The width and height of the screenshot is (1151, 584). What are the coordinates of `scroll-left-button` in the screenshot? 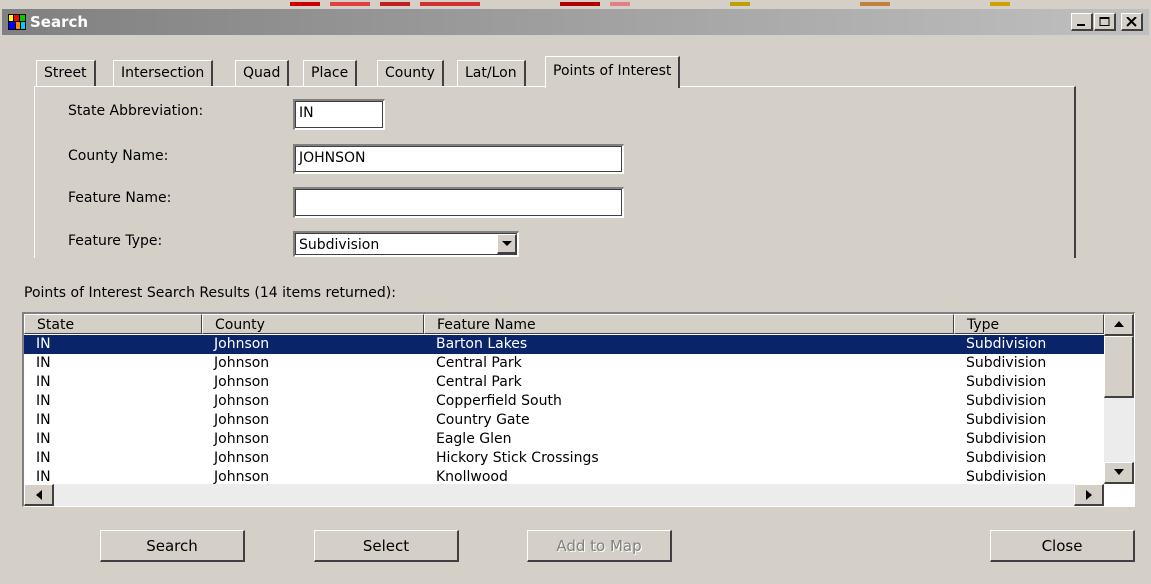 It's located at (39, 495).